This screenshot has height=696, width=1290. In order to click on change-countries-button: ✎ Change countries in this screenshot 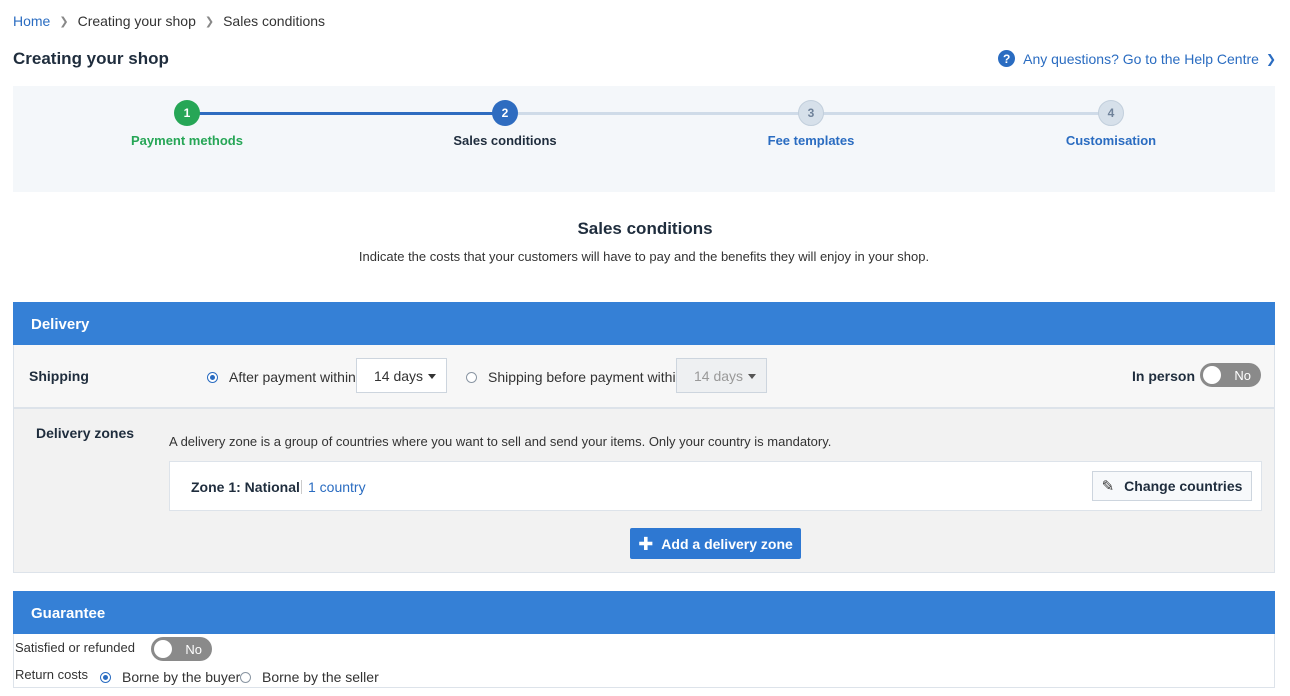, I will do `click(1172, 486)`.